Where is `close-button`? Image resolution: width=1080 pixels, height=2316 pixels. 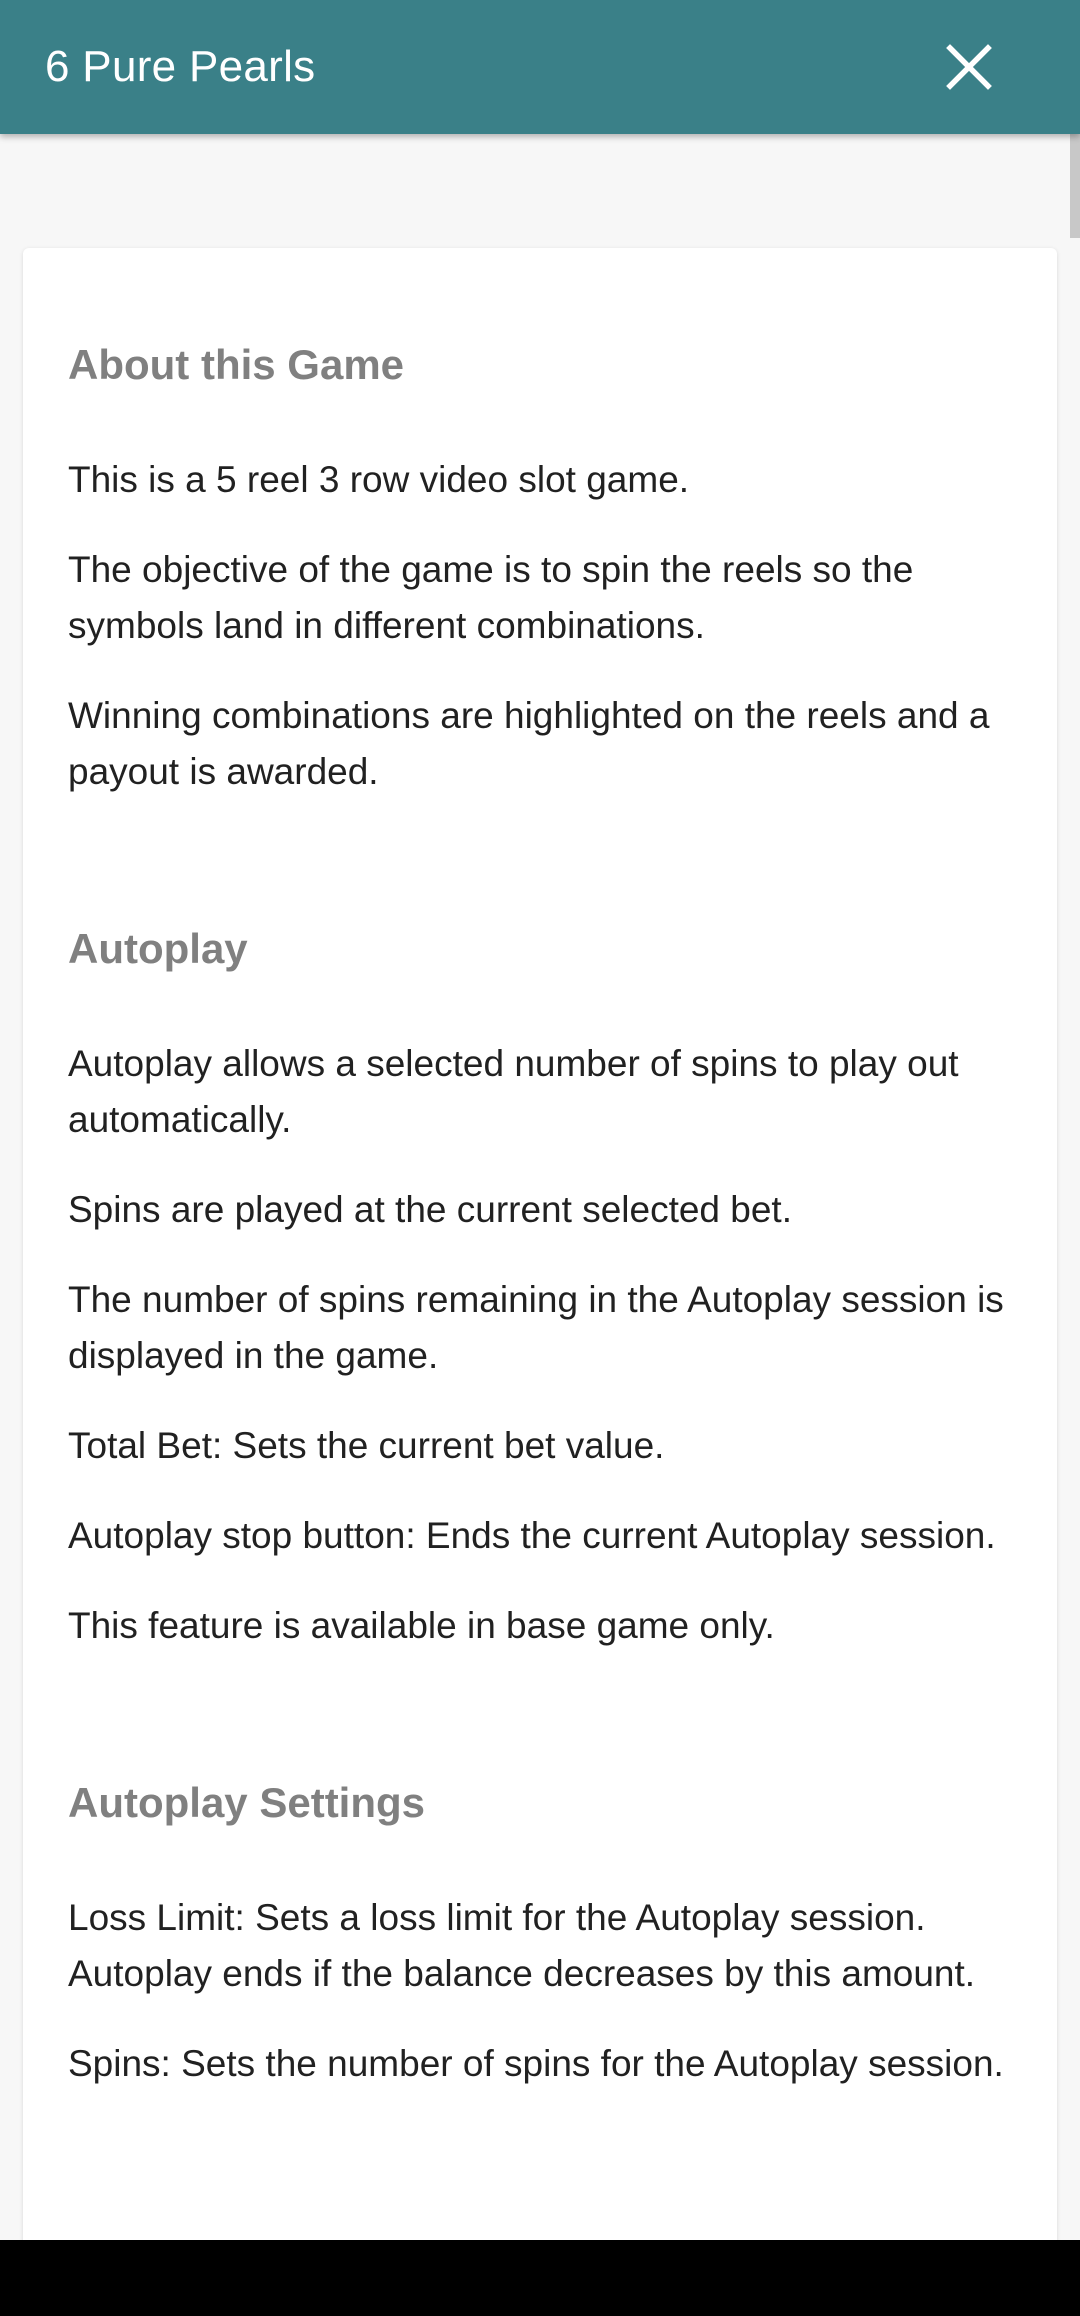 close-button is located at coordinates (969, 67).